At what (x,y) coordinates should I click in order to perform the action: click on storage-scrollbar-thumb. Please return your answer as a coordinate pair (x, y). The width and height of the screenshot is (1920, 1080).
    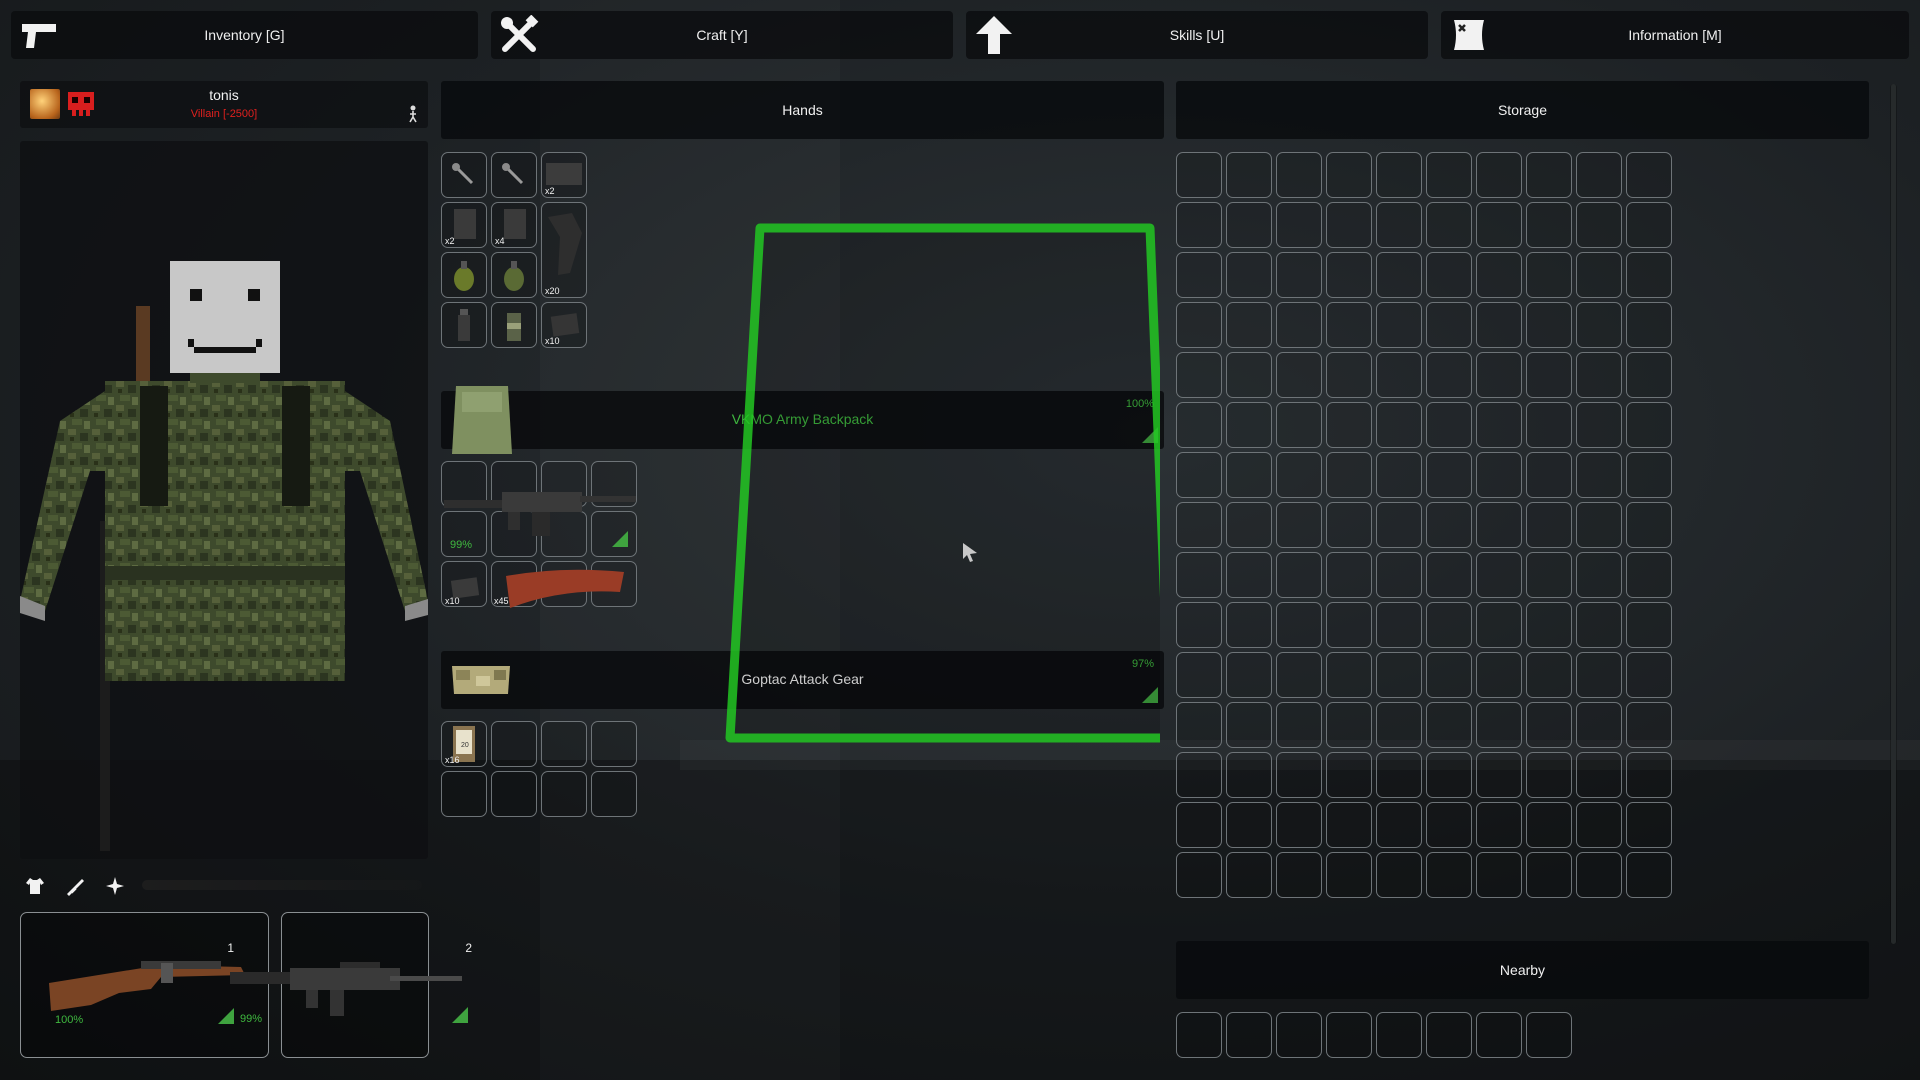
    Looking at the image, I should click on (1893, 514).